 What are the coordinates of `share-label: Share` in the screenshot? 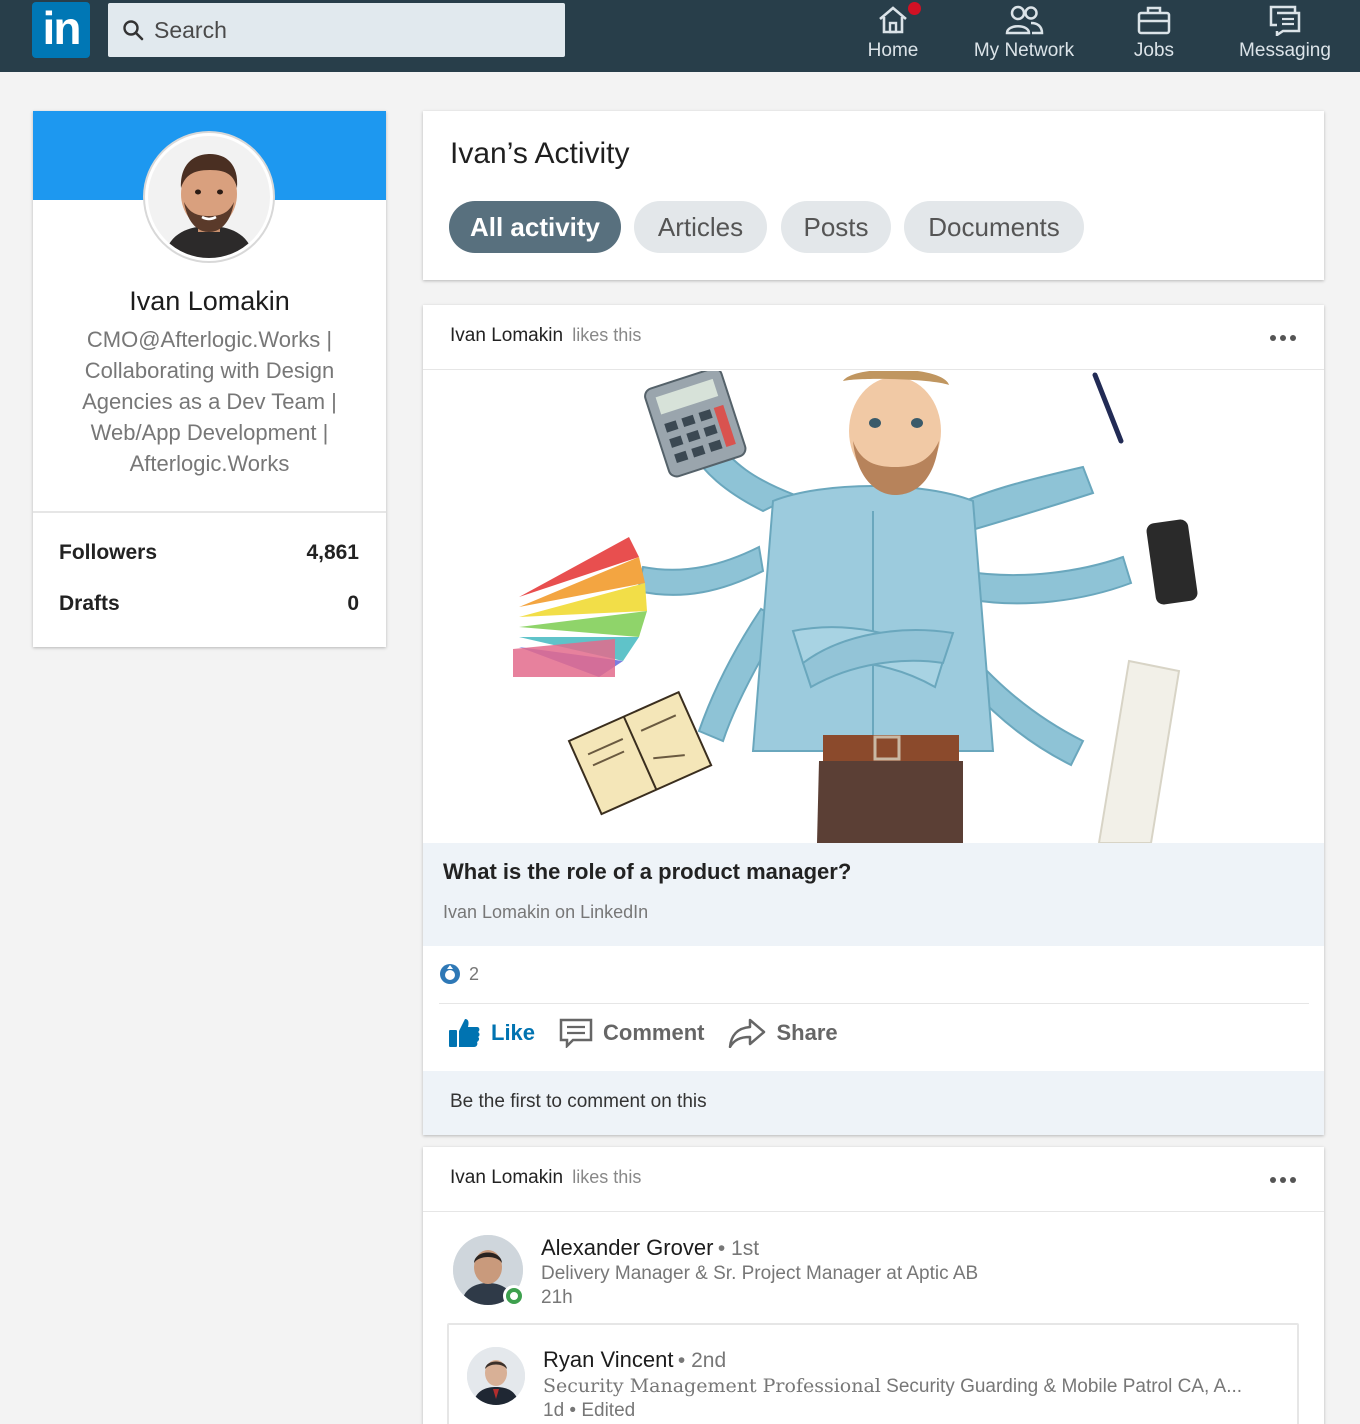 It's located at (807, 1032).